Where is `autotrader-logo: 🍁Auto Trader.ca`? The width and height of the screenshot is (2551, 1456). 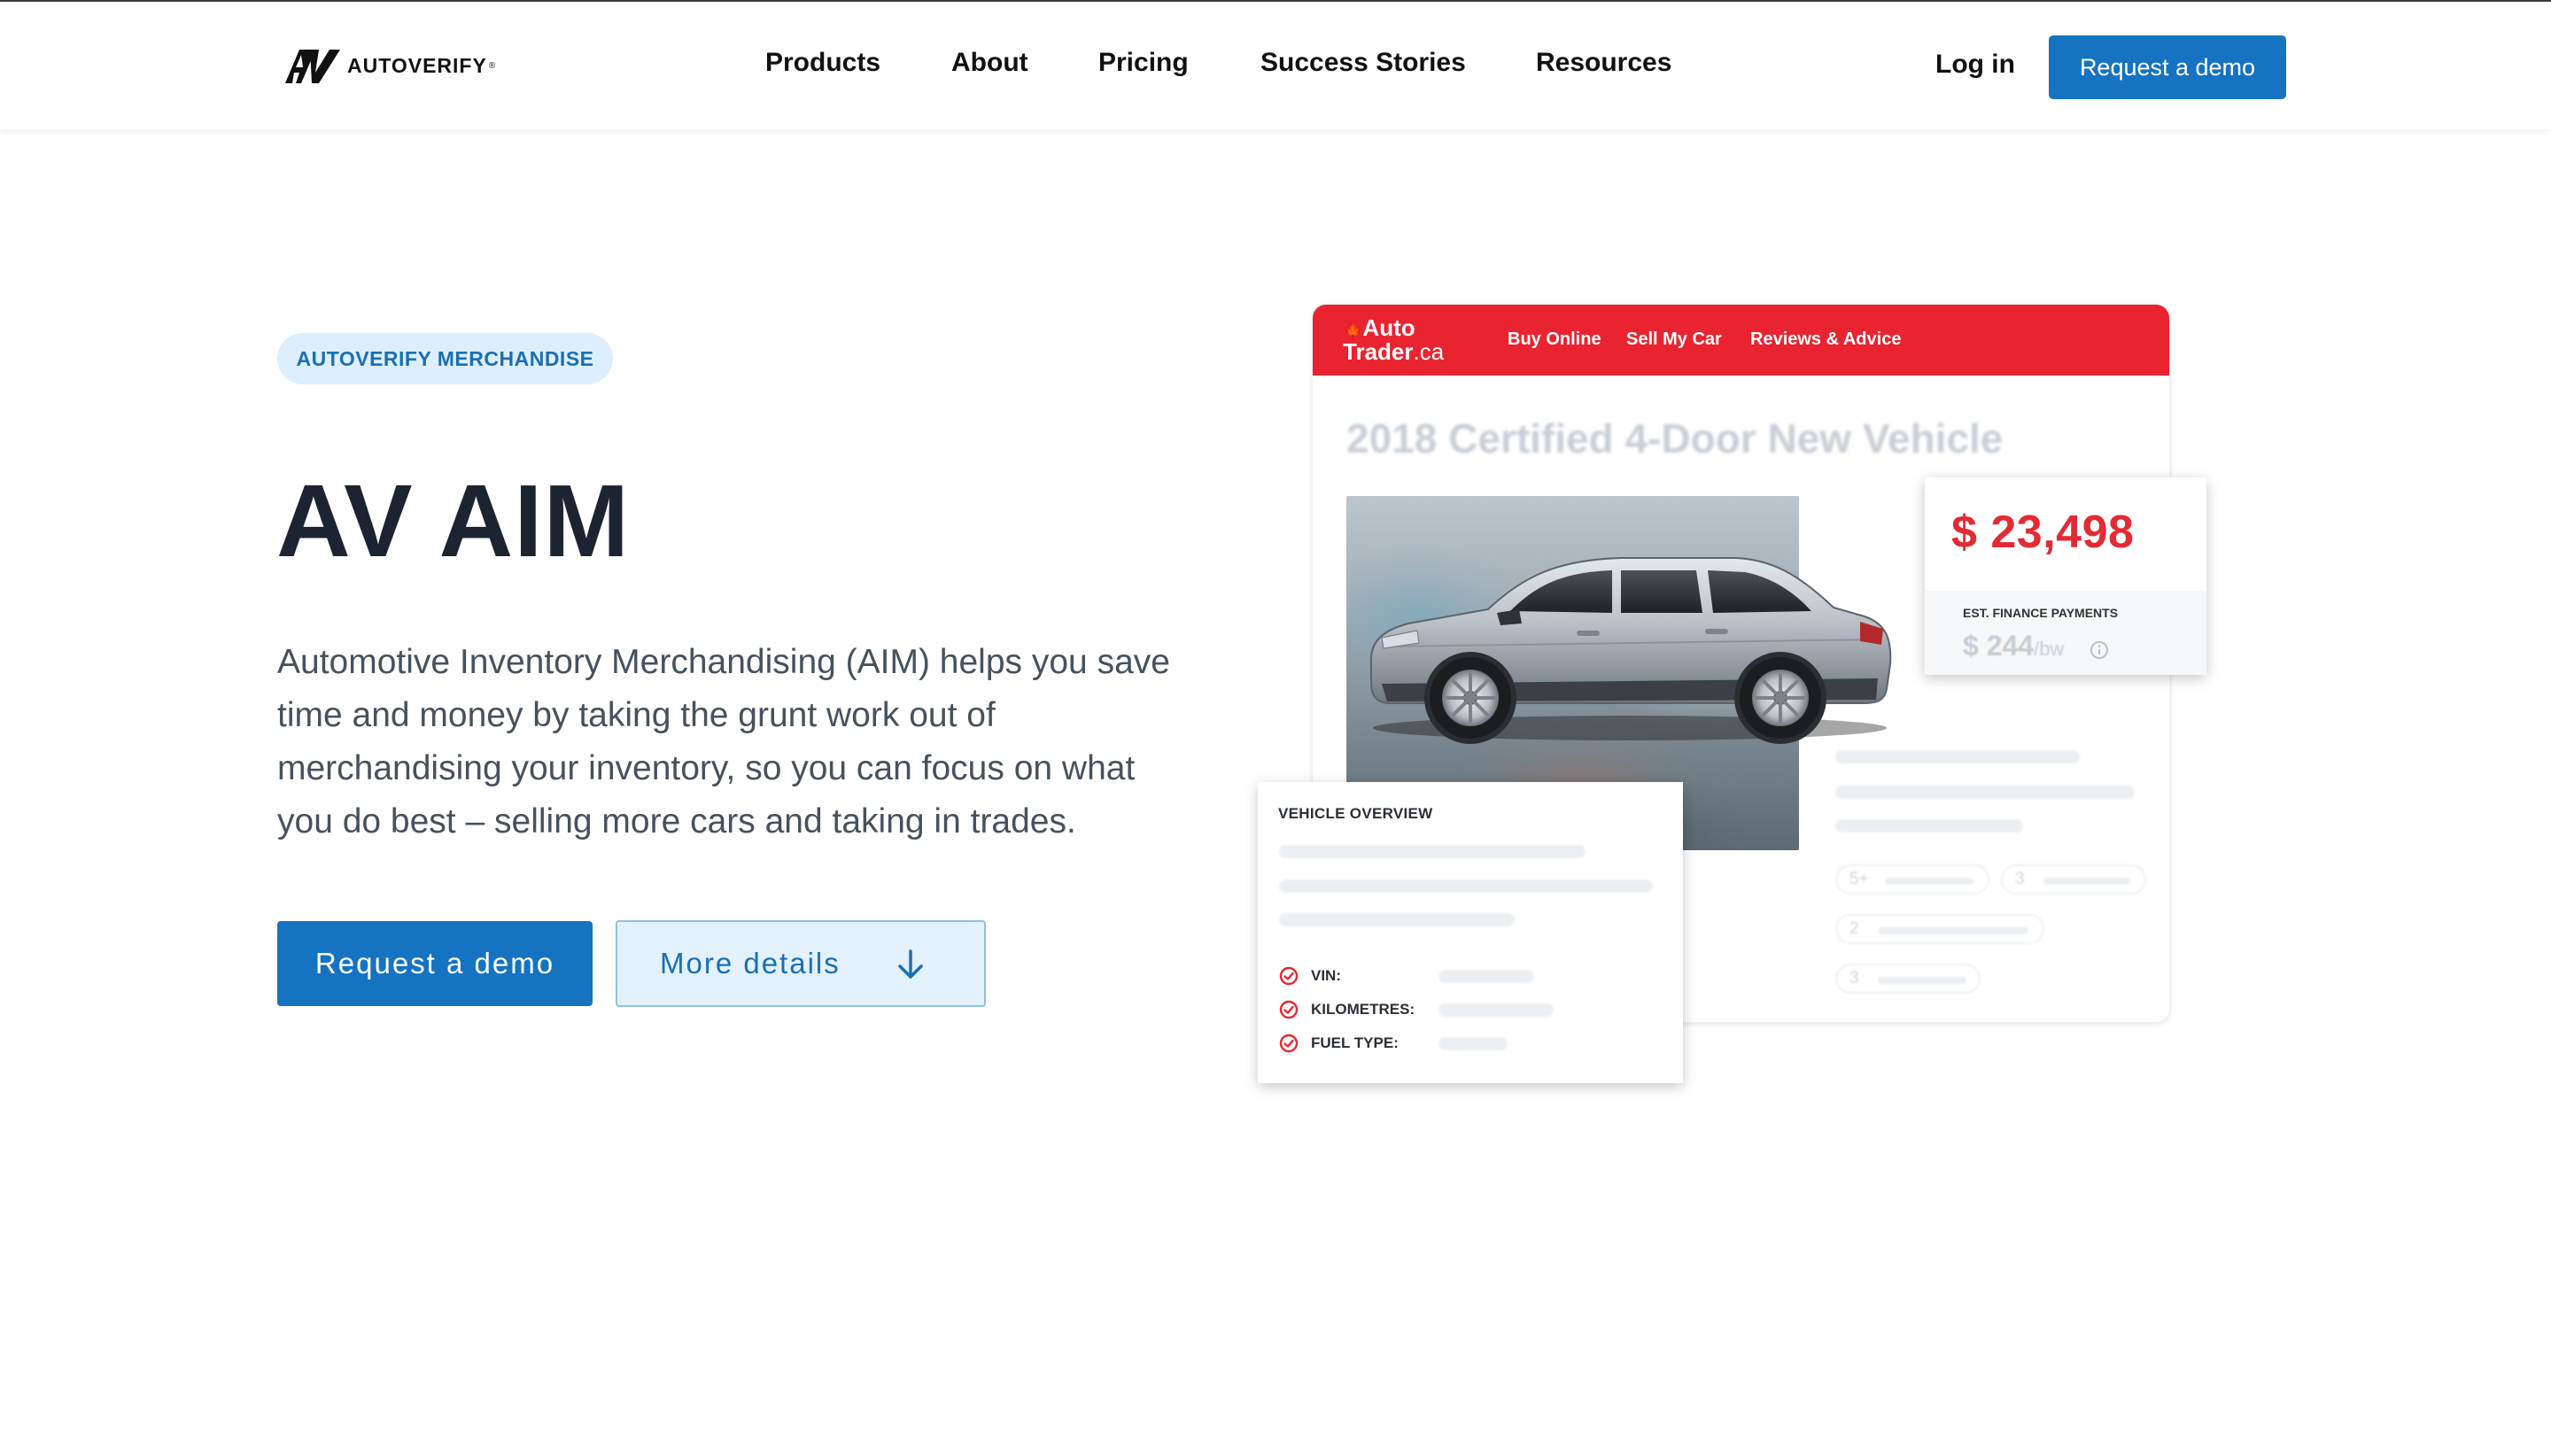 autotrader-logo: 🍁Auto Trader.ca is located at coordinates (1394, 339).